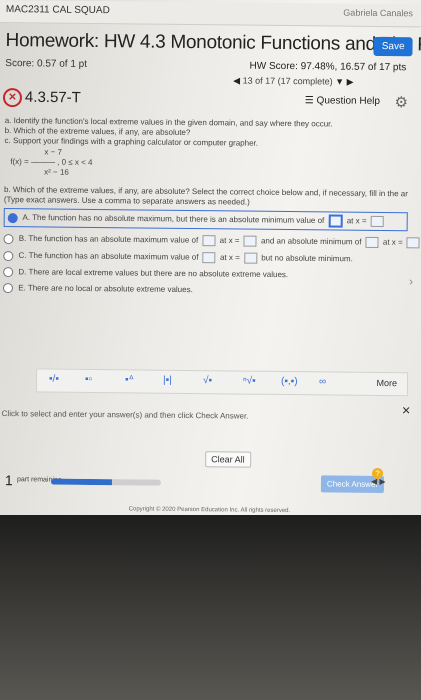 The height and width of the screenshot is (700, 421). Describe the element at coordinates (386, 383) in the screenshot. I see `more-button: More` at that location.